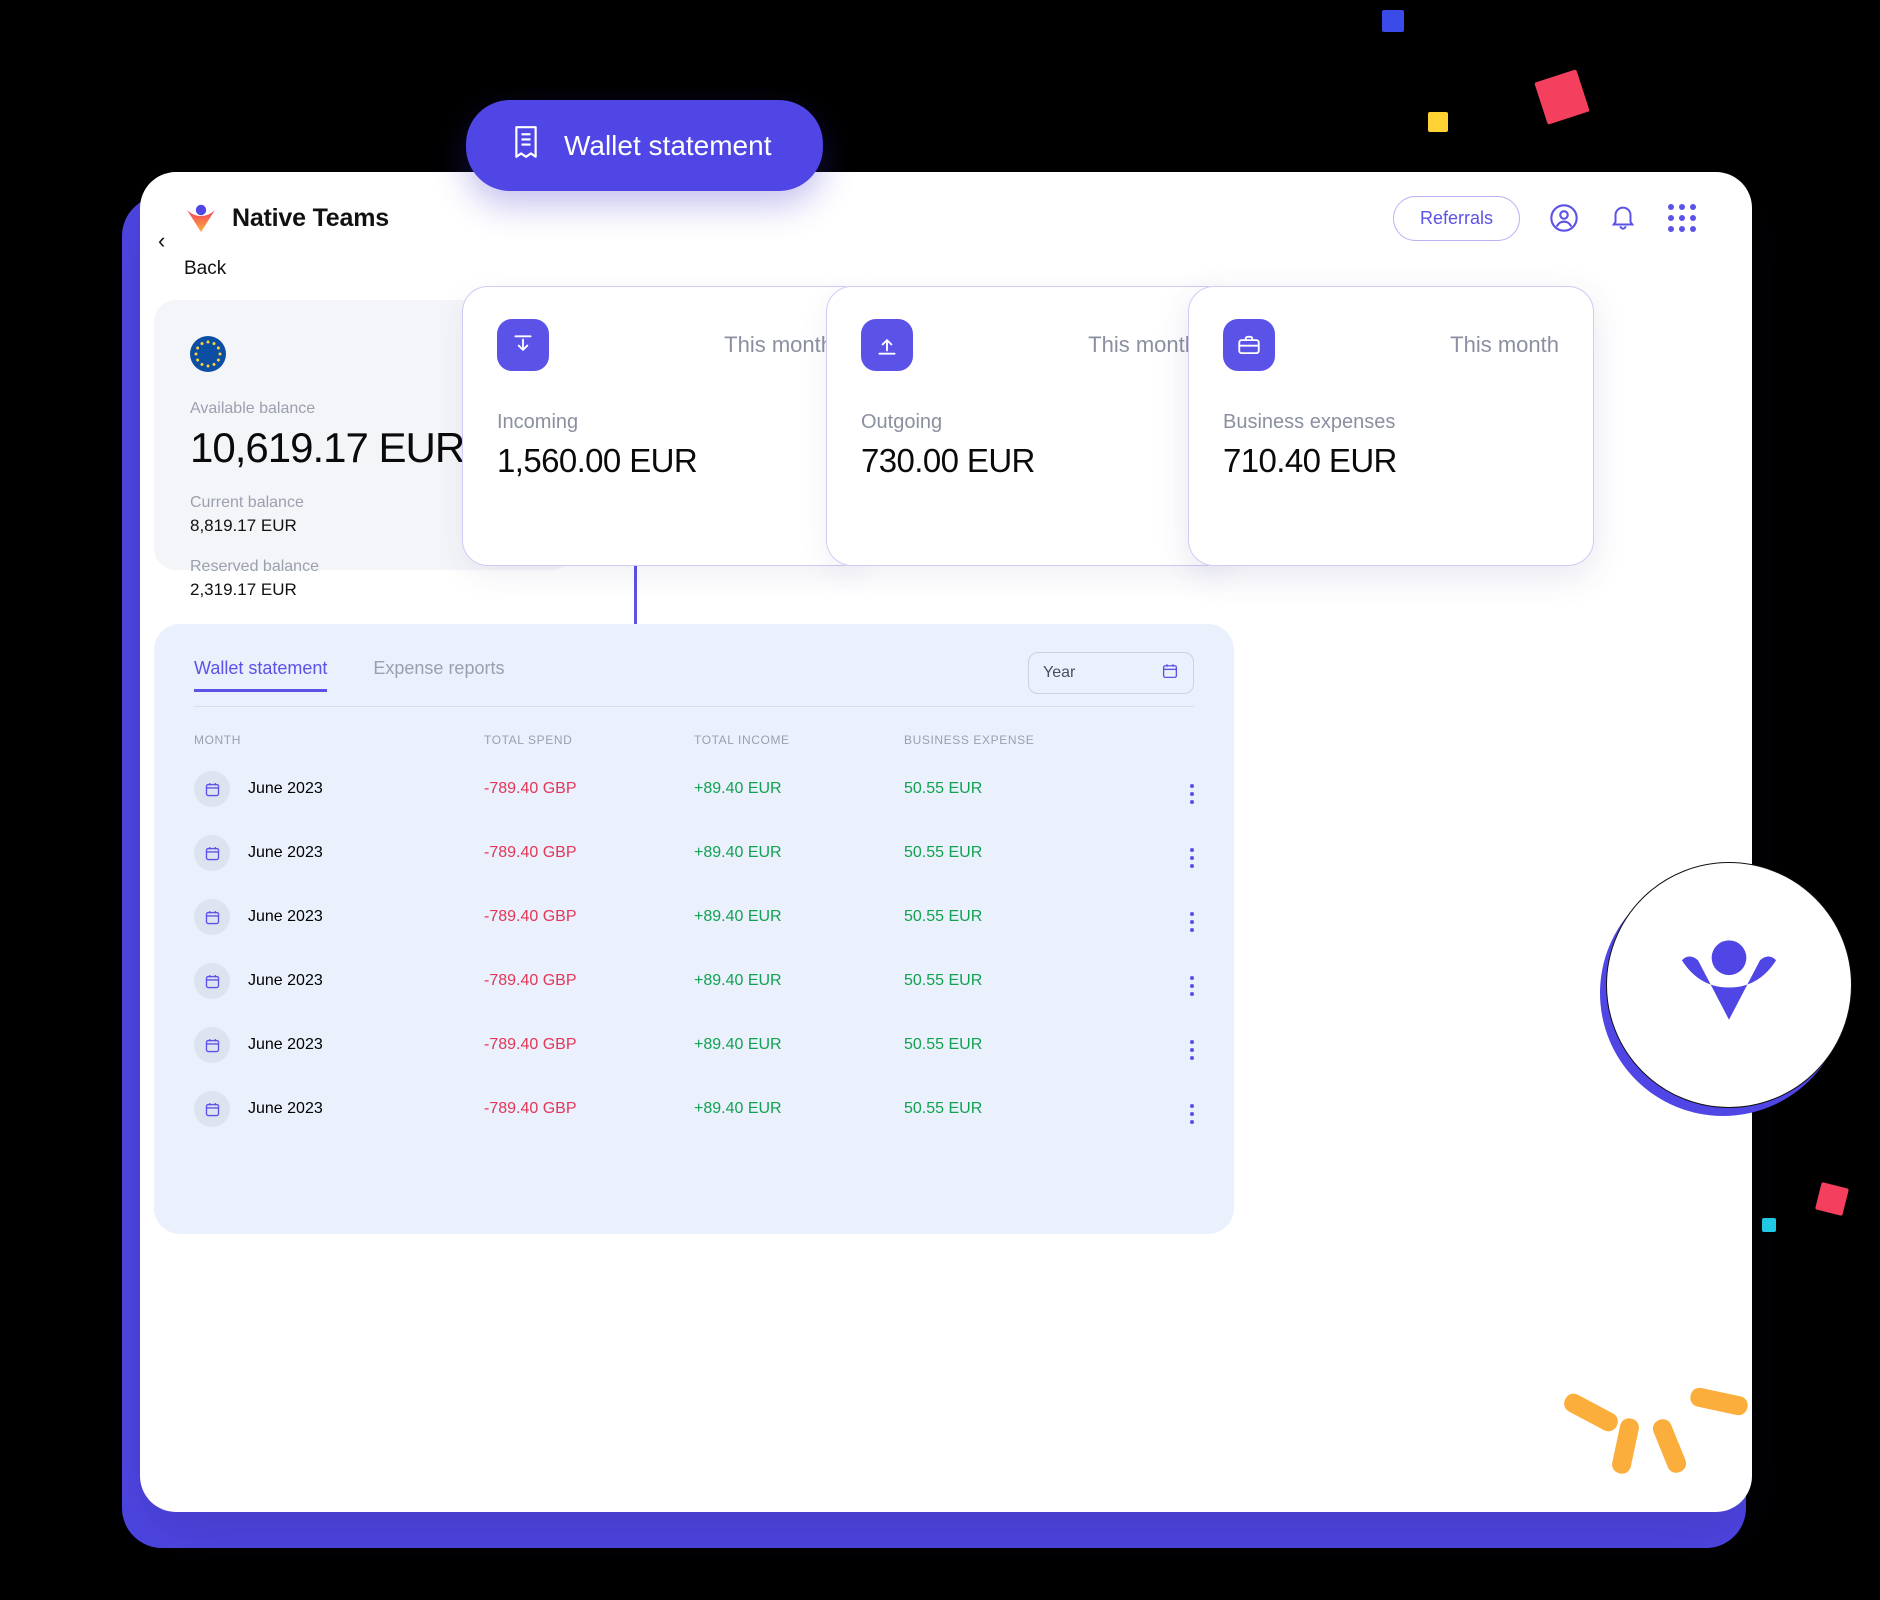 The height and width of the screenshot is (1600, 1880). What do you see at coordinates (597, 460) in the screenshot?
I see `stat-value: 1,560.00 EUR` at bounding box center [597, 460].